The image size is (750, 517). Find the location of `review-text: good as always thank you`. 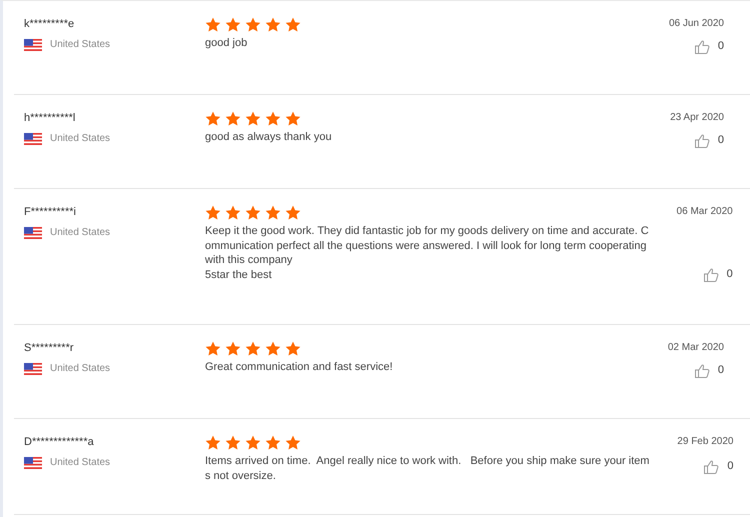

review-text: good as always thank you is located at coordinates (268, 137).